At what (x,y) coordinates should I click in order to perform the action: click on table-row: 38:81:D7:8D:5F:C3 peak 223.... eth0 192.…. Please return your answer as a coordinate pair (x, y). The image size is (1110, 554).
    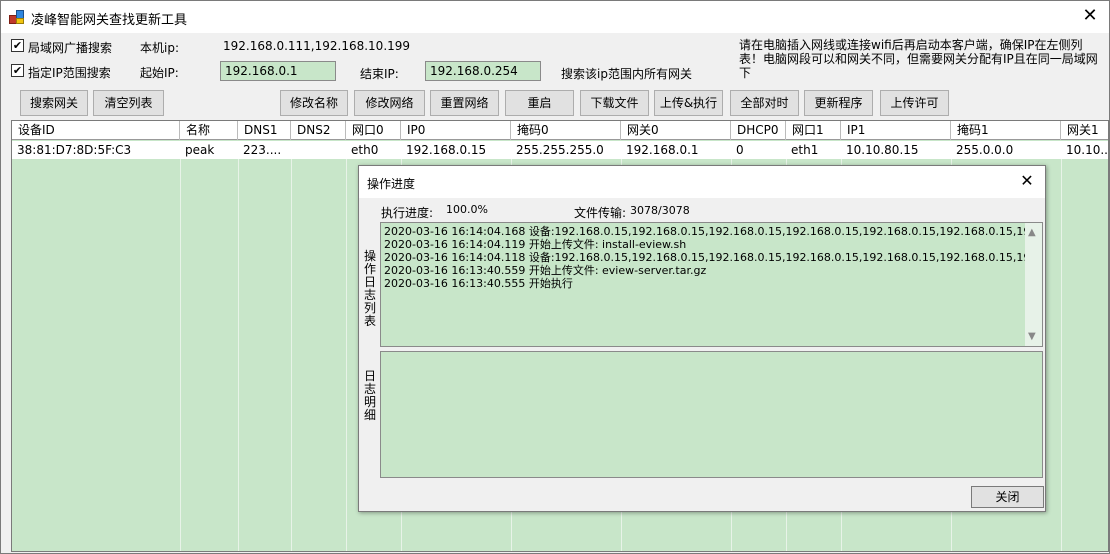
    Looking at the image, I should click on (560, 150).